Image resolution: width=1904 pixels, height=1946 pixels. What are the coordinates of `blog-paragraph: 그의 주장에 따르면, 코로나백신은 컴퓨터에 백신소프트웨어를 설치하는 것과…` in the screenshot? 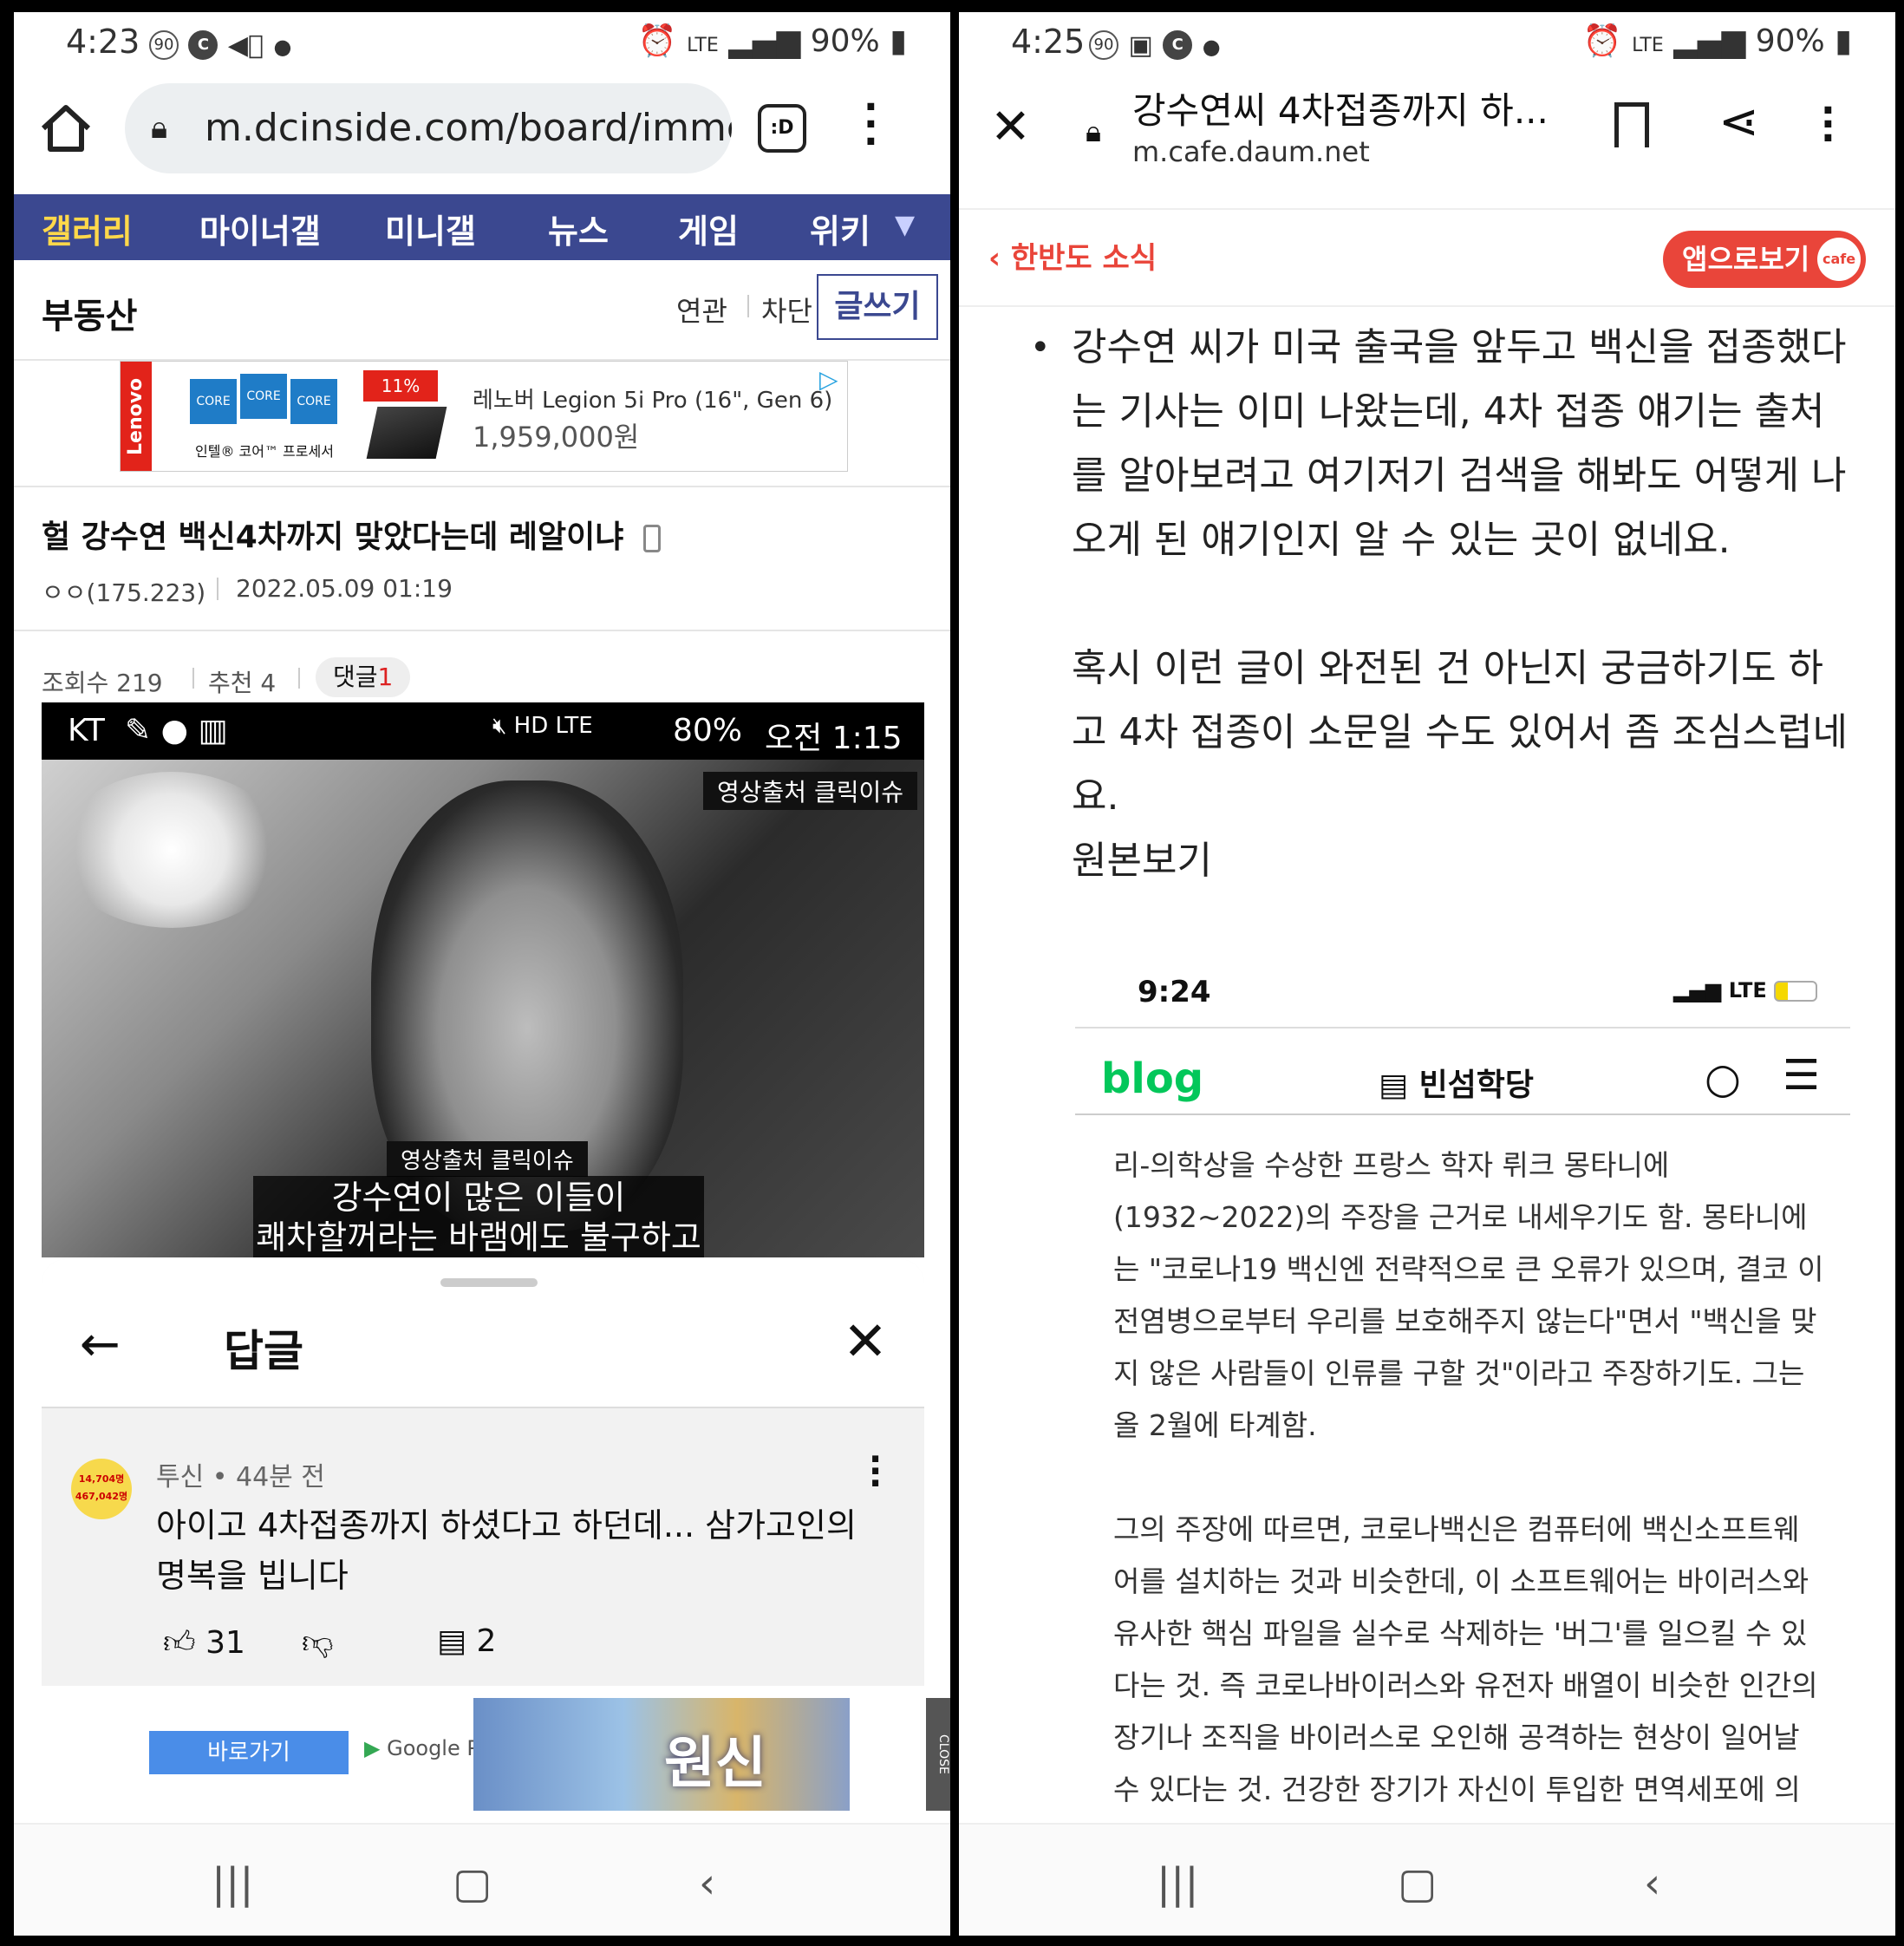 It's located at (1465, 1659).